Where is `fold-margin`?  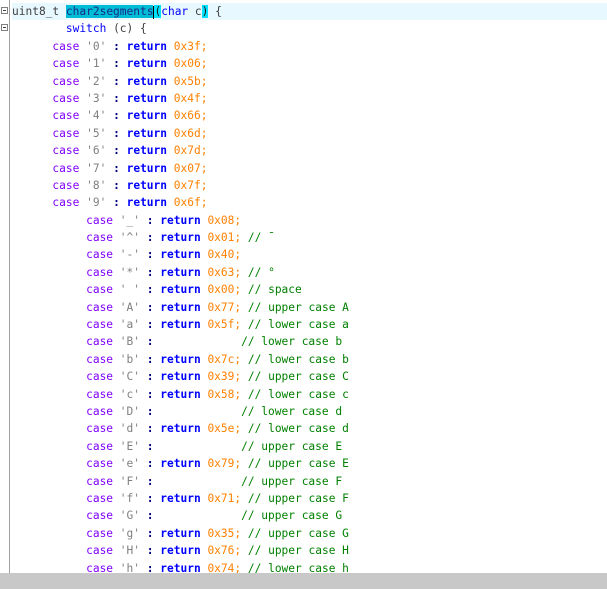 fold-margin is located at coordinates (5, 286).